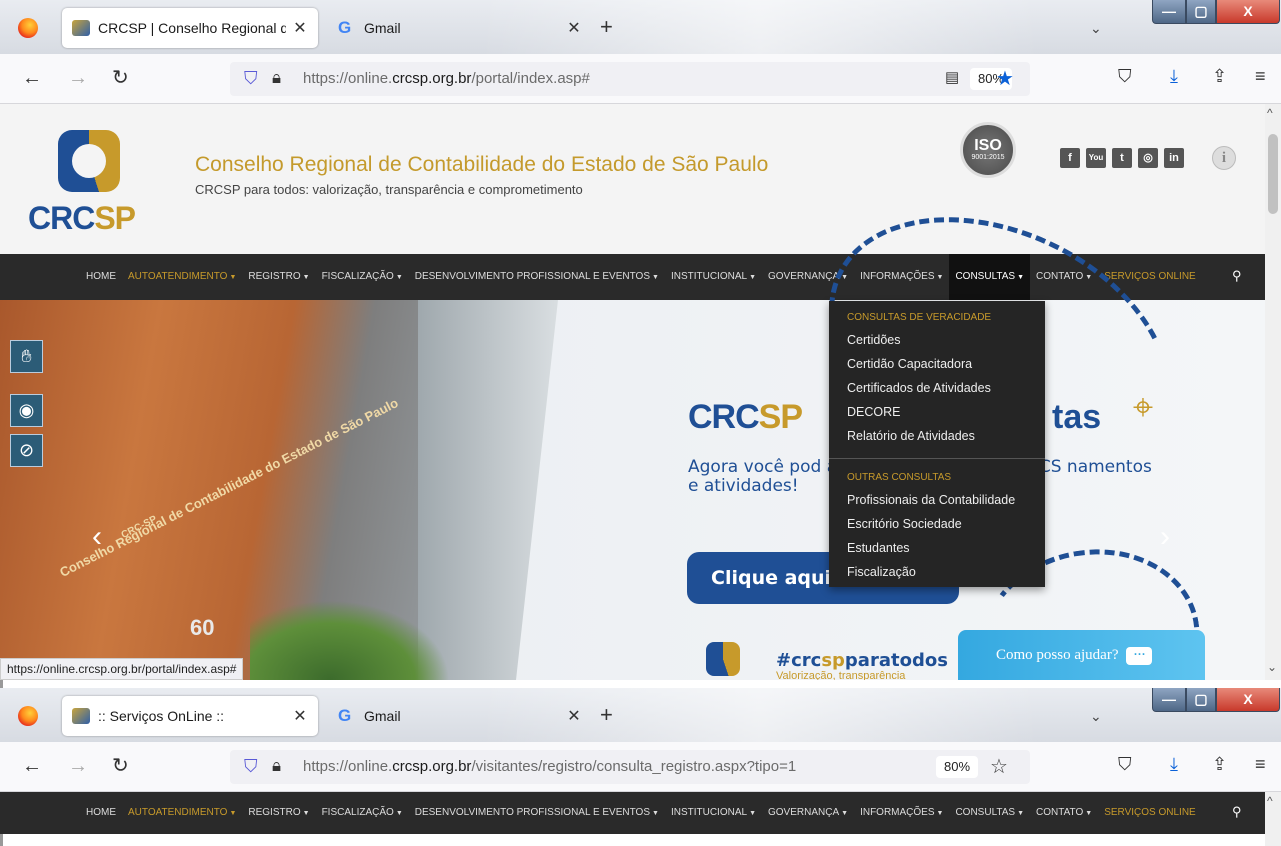 This screenshot has width=1281, height=846. What do you see at coordinates (911, 436) in the screenshot?
I see `dropdown-item-relatorio: Relatório de Atividades` at bounding box center [911, 436].